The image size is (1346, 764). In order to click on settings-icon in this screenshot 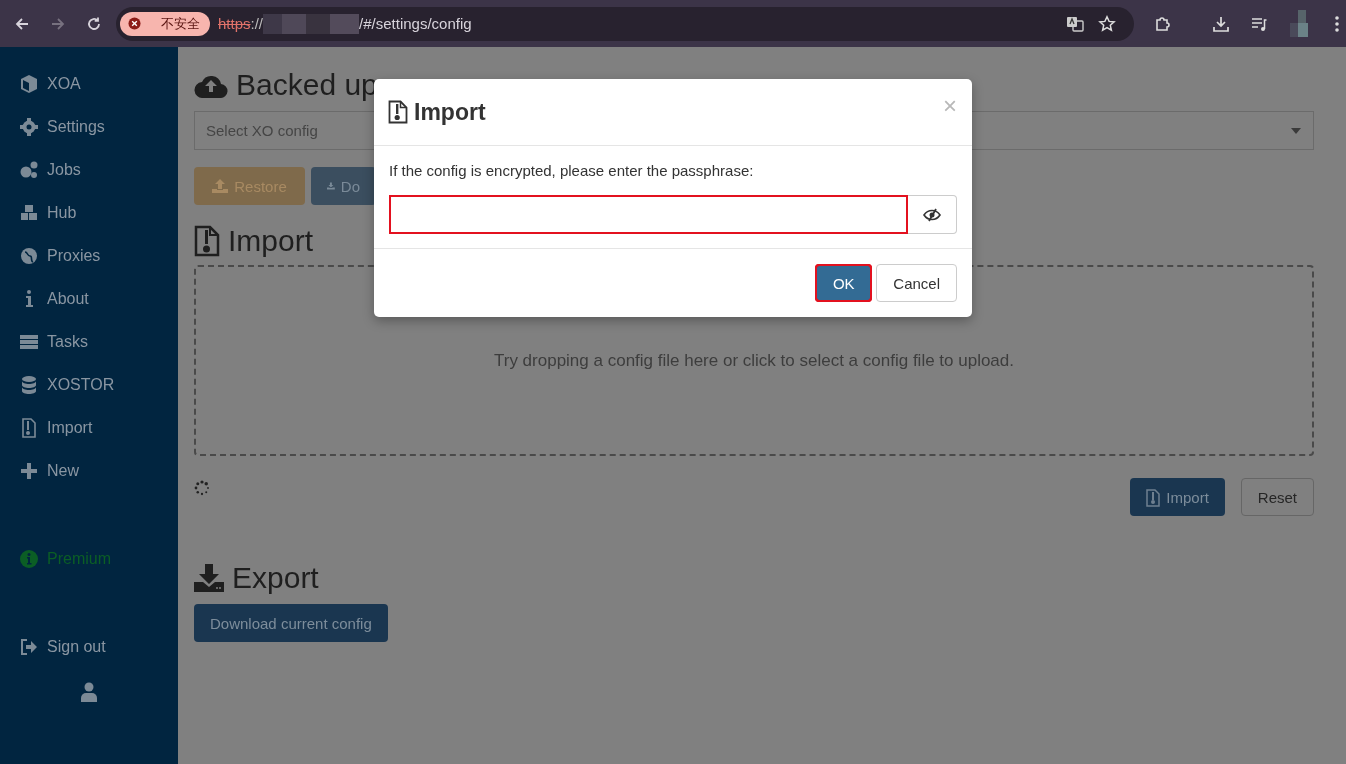, I will do `click(29, 127)`.